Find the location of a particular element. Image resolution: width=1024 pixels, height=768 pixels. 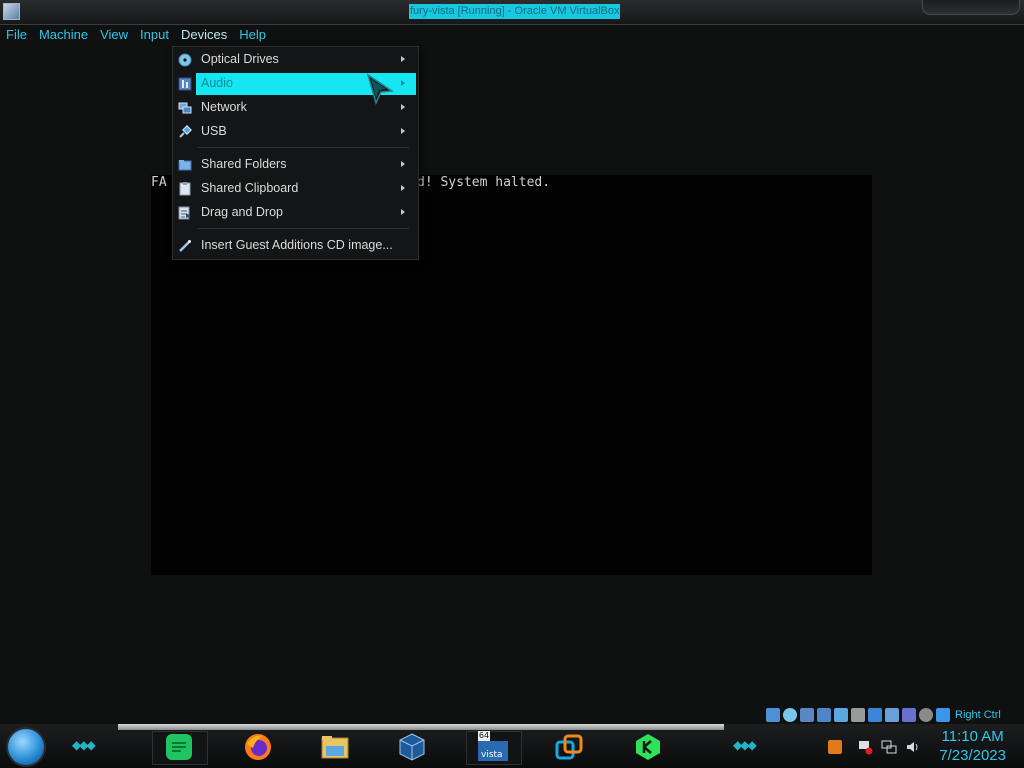

file-explorer-icon is located at coordinates (335, 747).